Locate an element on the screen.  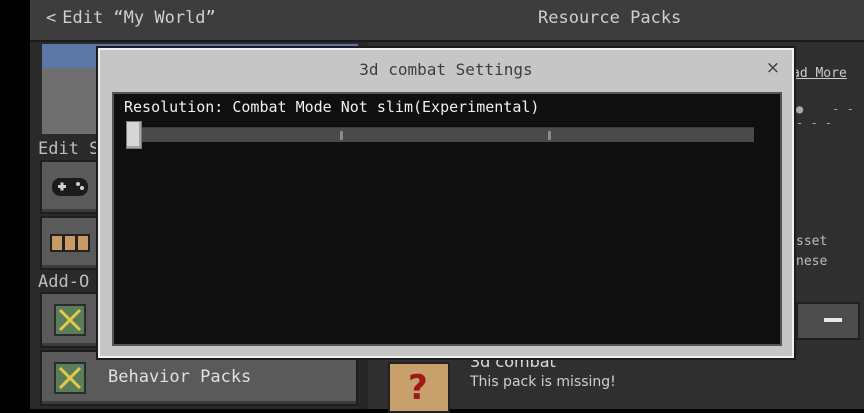
missing-pack-icon: ? is located at coordinates (419, 387).